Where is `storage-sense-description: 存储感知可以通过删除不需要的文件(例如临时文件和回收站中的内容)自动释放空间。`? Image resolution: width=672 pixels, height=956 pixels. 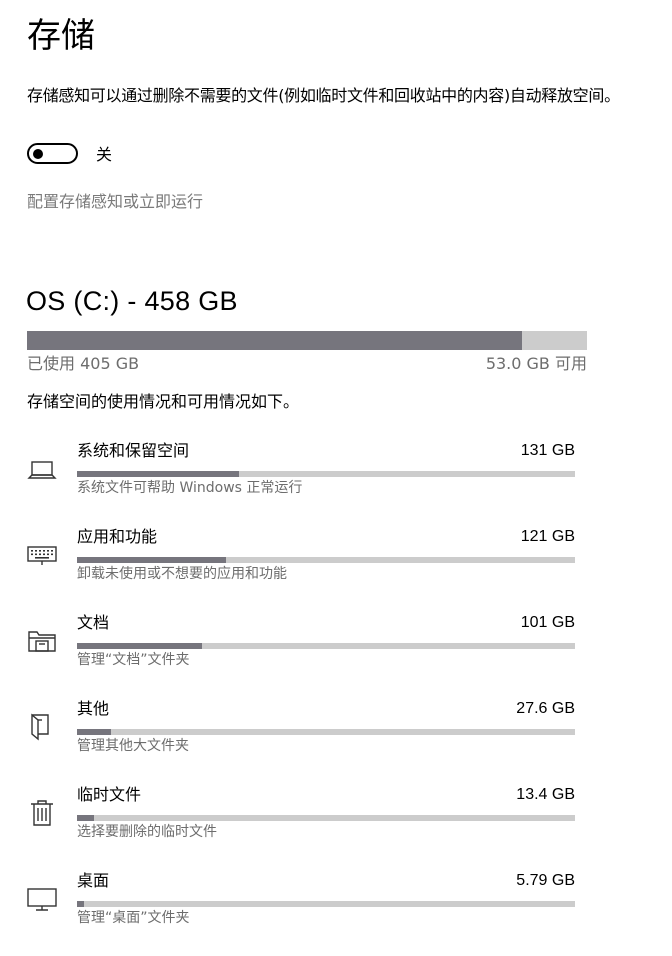 storage-sense-description: 存储感知可以通过删除不需要的文件(例如临时文件和回收站中的内容)自动释放空间。 is located at coordinates (323, 95).